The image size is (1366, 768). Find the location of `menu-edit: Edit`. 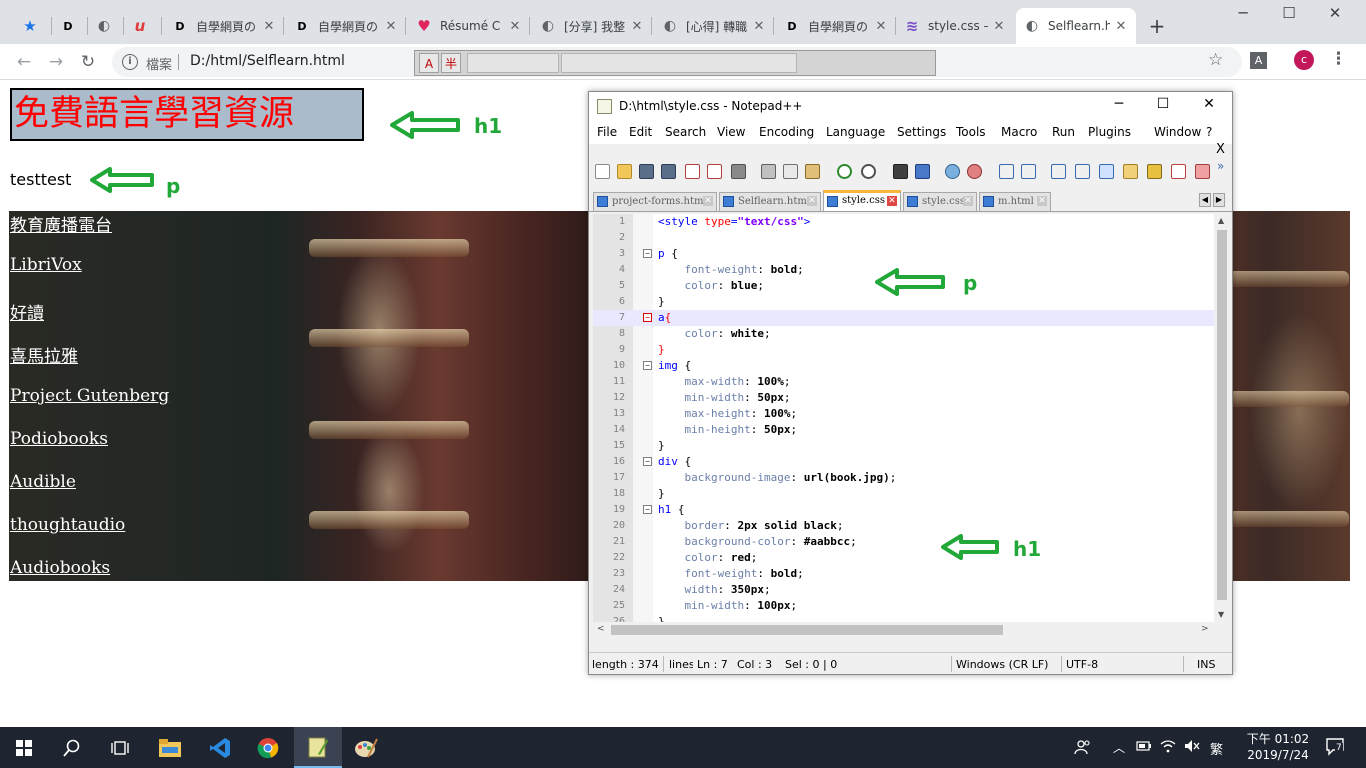

menu-edit: Edit is located at coordinates (640, 132).